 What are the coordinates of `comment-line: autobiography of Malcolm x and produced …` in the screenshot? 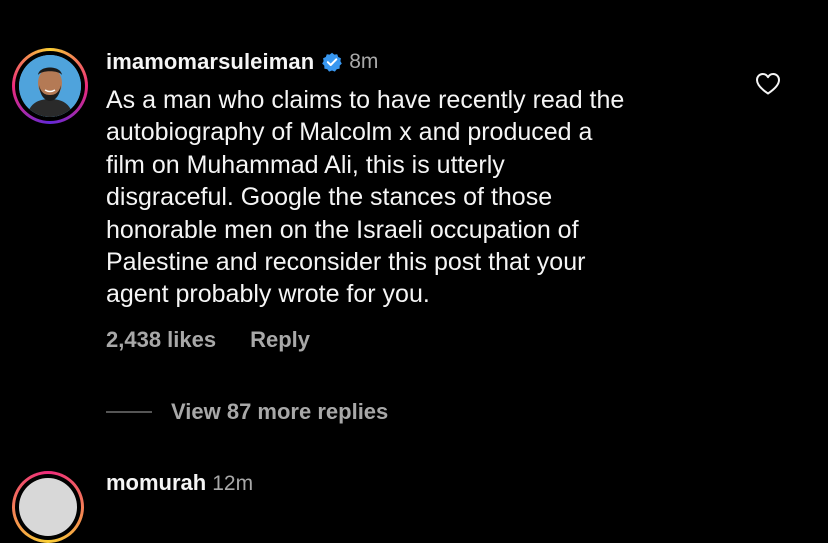 It's located at (349, 132).